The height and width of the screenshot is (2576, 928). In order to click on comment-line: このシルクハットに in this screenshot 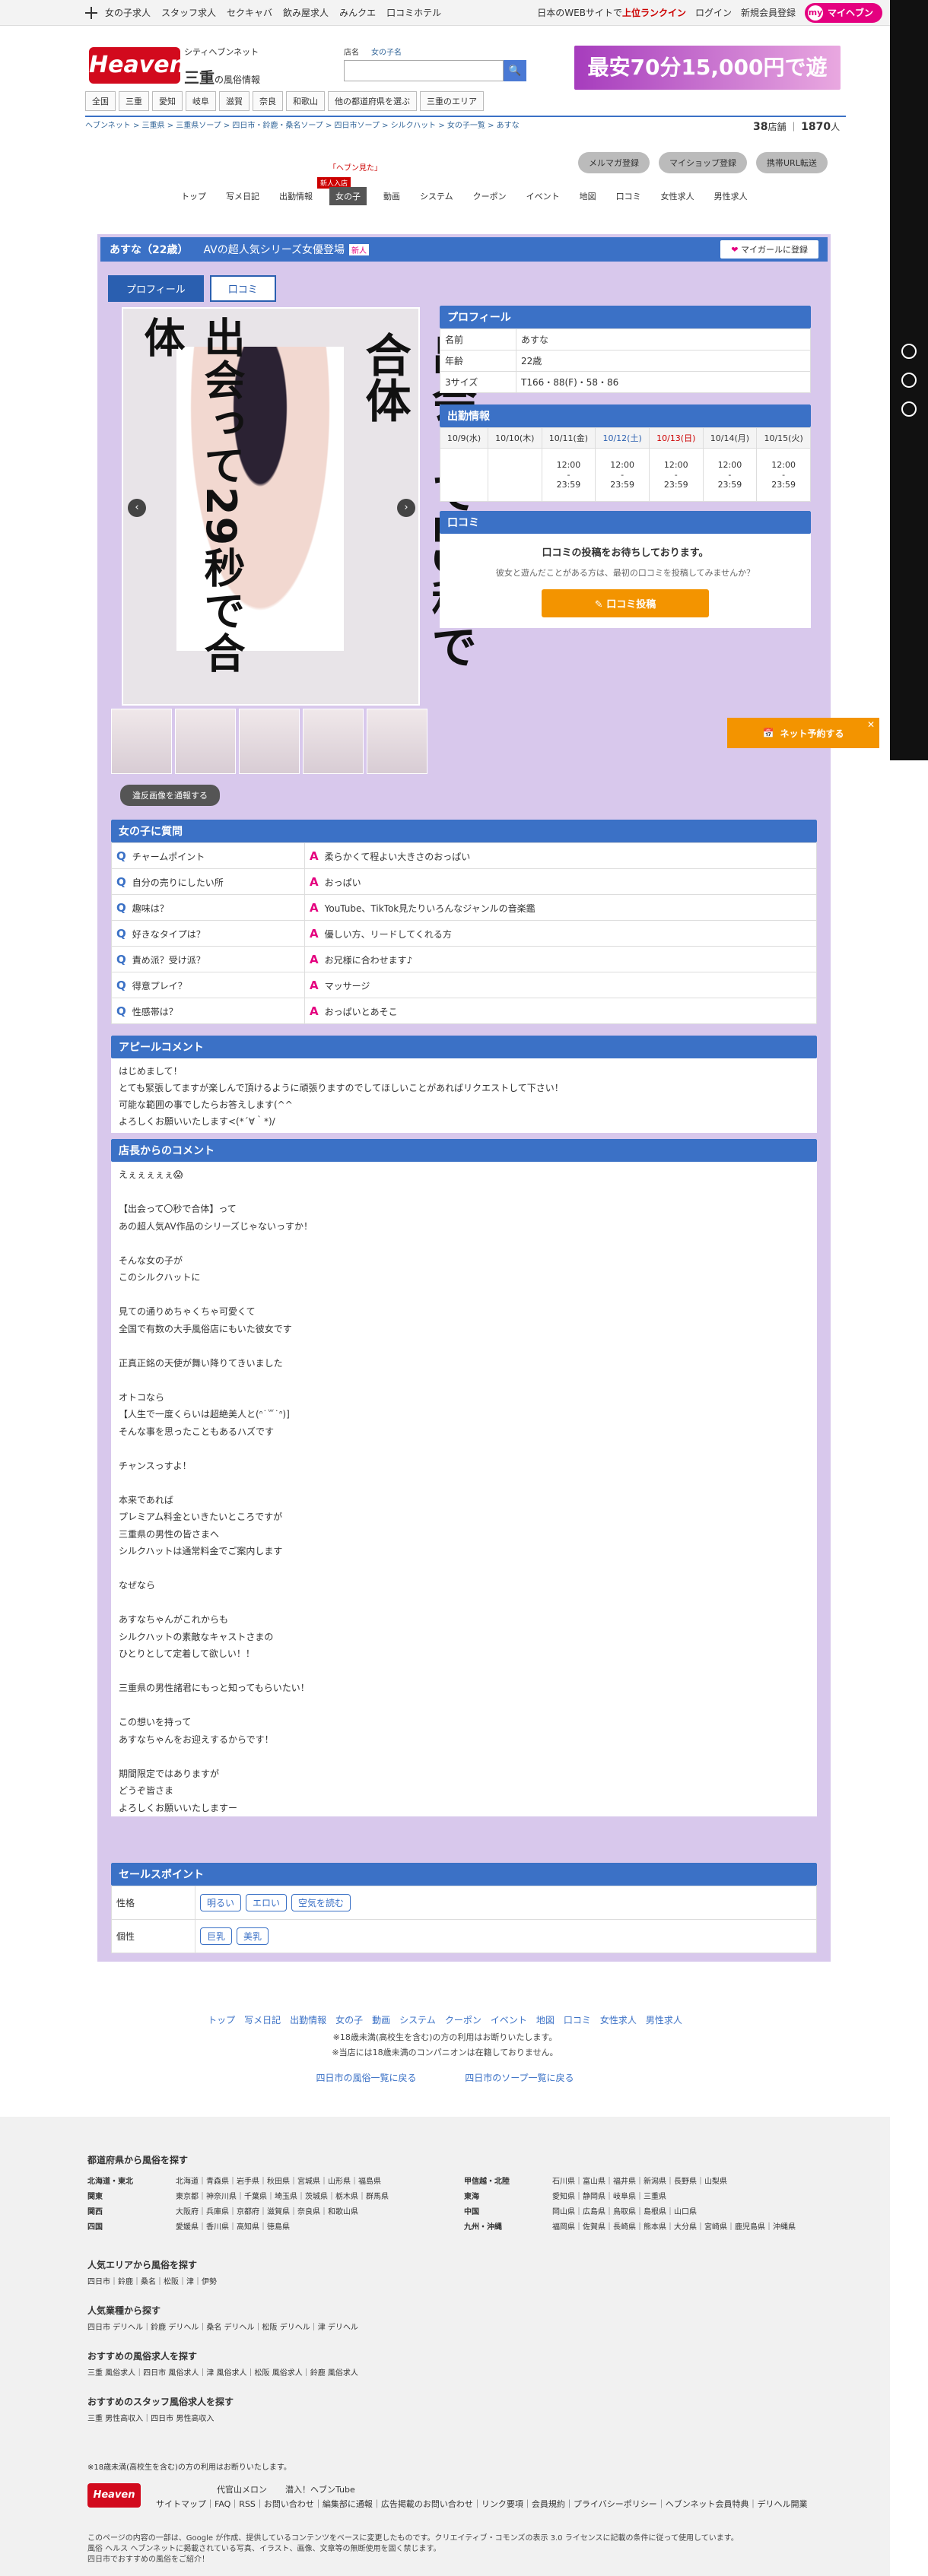, I will do `click(160, 1278)`.